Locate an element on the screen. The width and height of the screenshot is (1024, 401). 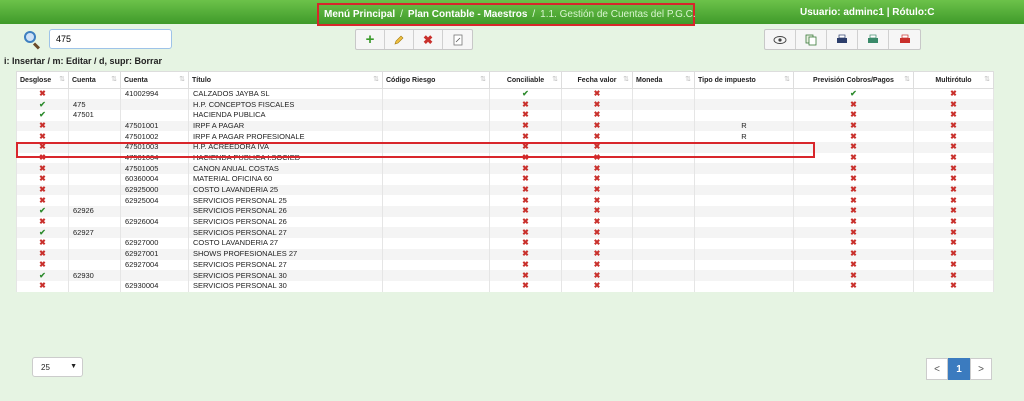
edit-icon is located at coordinates (399, 39).